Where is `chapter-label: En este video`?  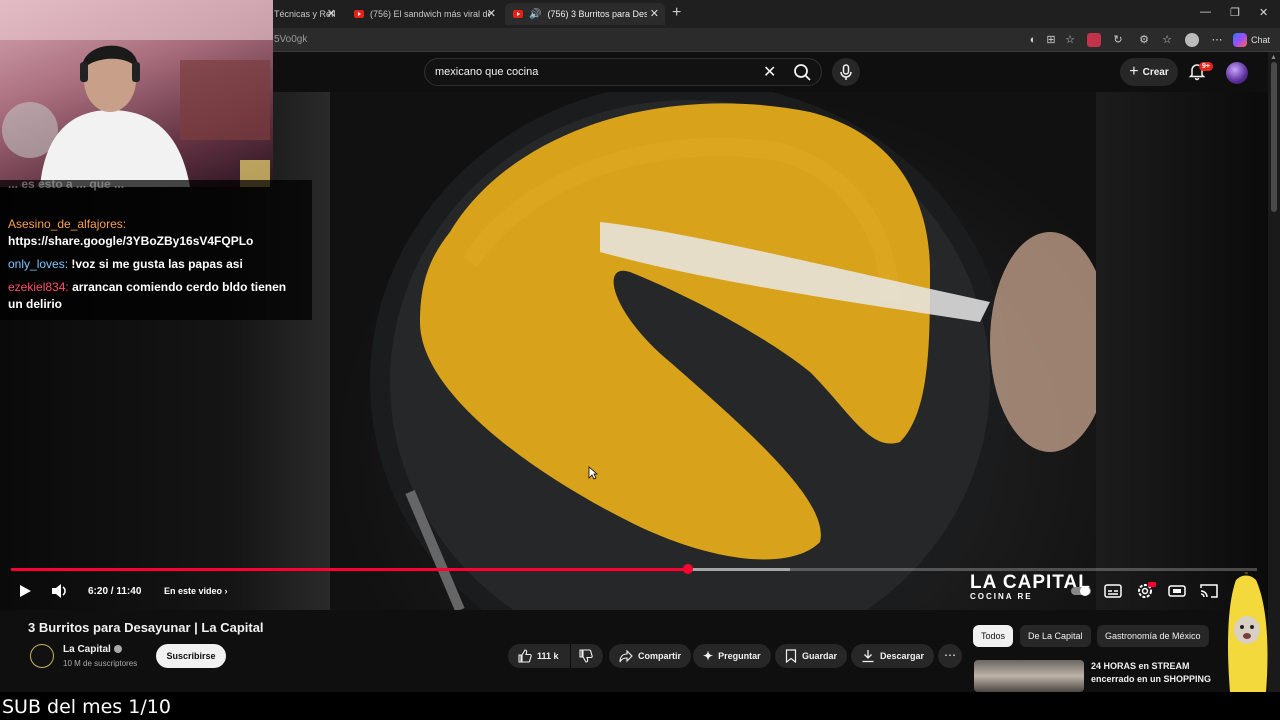
chapter-label: En este video is located at coordinates (193, 591).